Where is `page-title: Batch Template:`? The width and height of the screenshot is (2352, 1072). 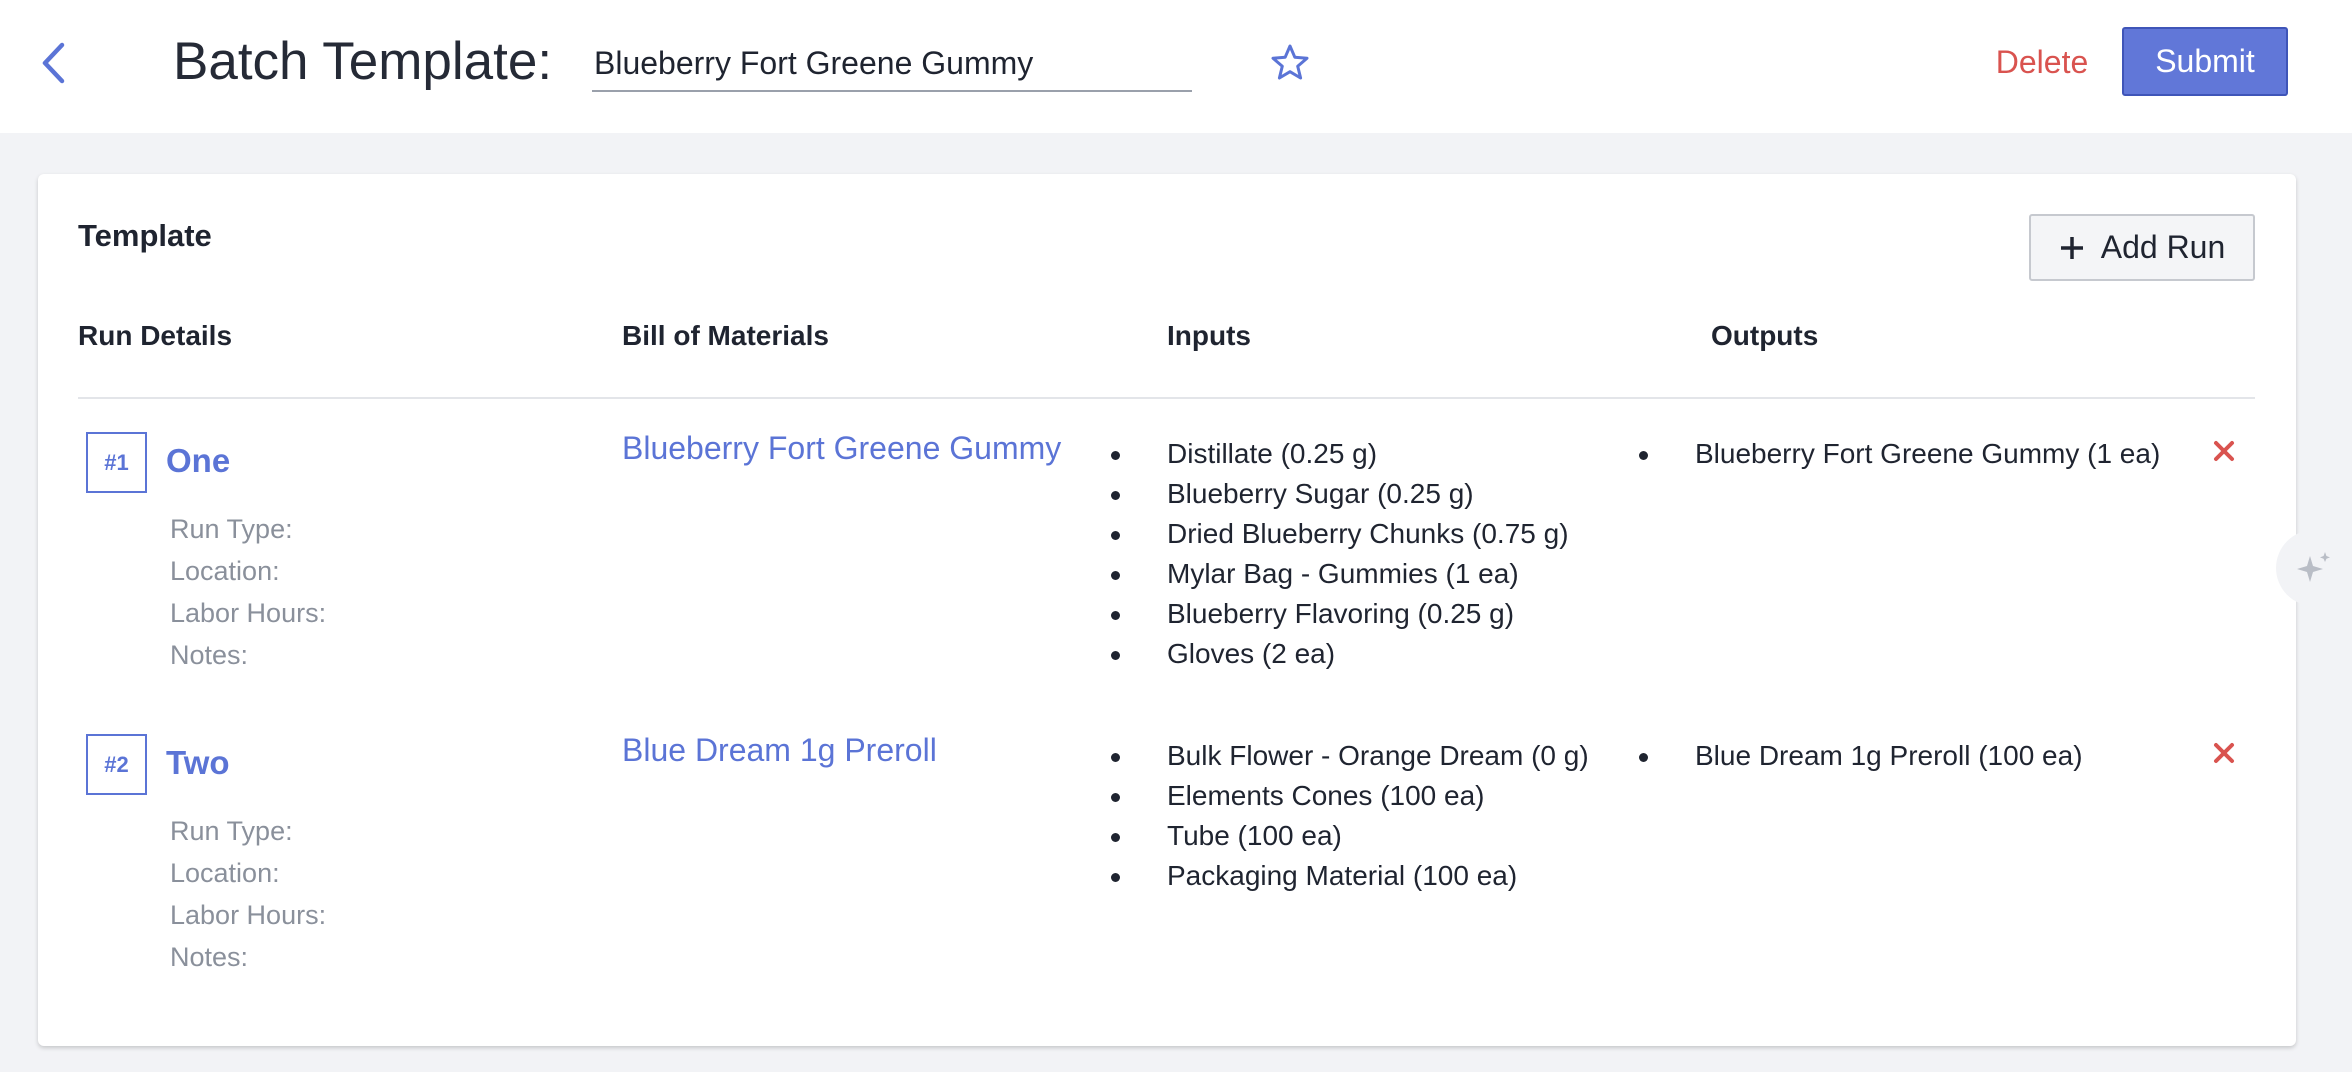 page-title: Batch Template: is located at coordinates (363, 61).